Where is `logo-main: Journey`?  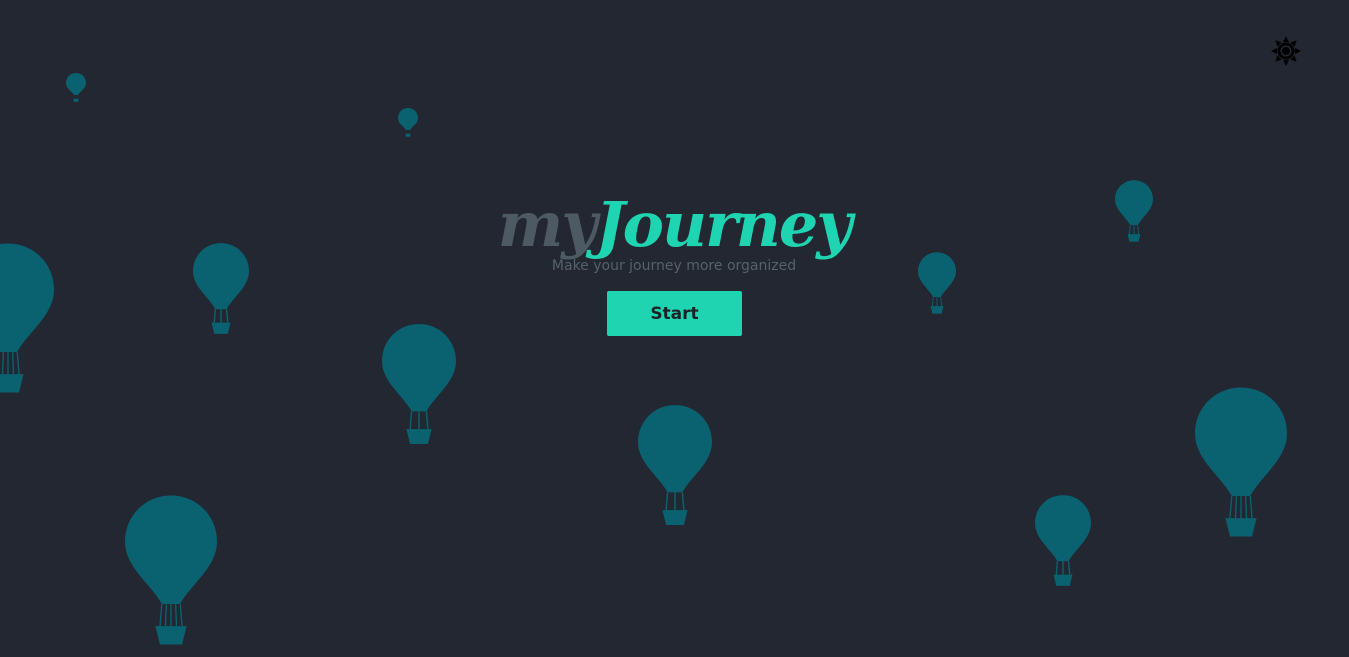
logo-main: Journey is located at coordinates (723, 224).